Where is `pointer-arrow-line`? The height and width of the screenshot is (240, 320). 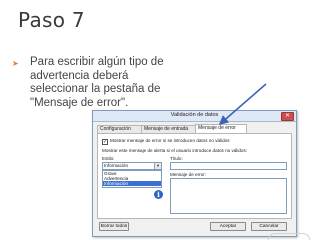 pointer-arrow-line is located at coordinates (242, 104).